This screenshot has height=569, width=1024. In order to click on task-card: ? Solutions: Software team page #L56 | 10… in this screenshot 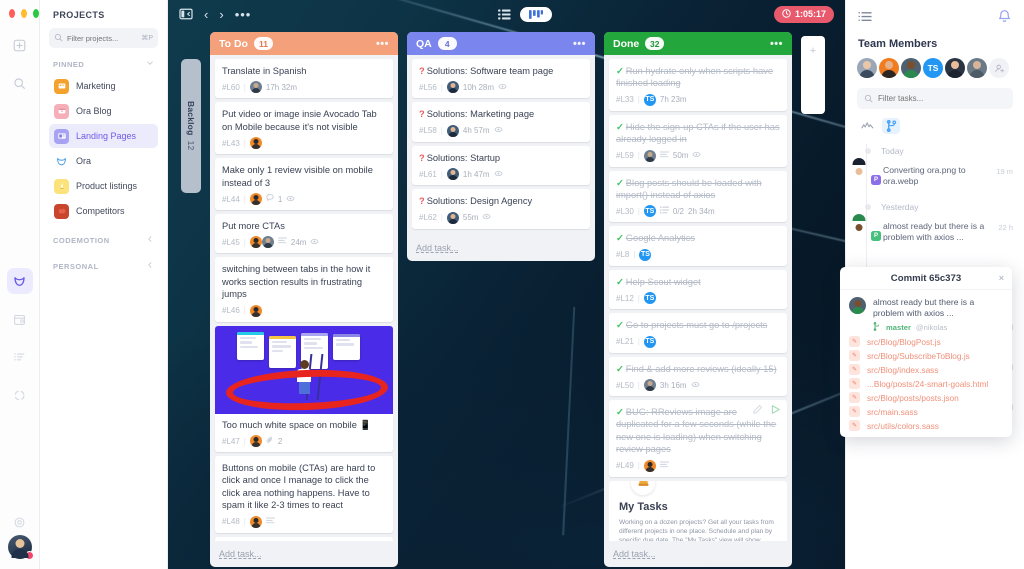, I will do `click(501, 79)`.